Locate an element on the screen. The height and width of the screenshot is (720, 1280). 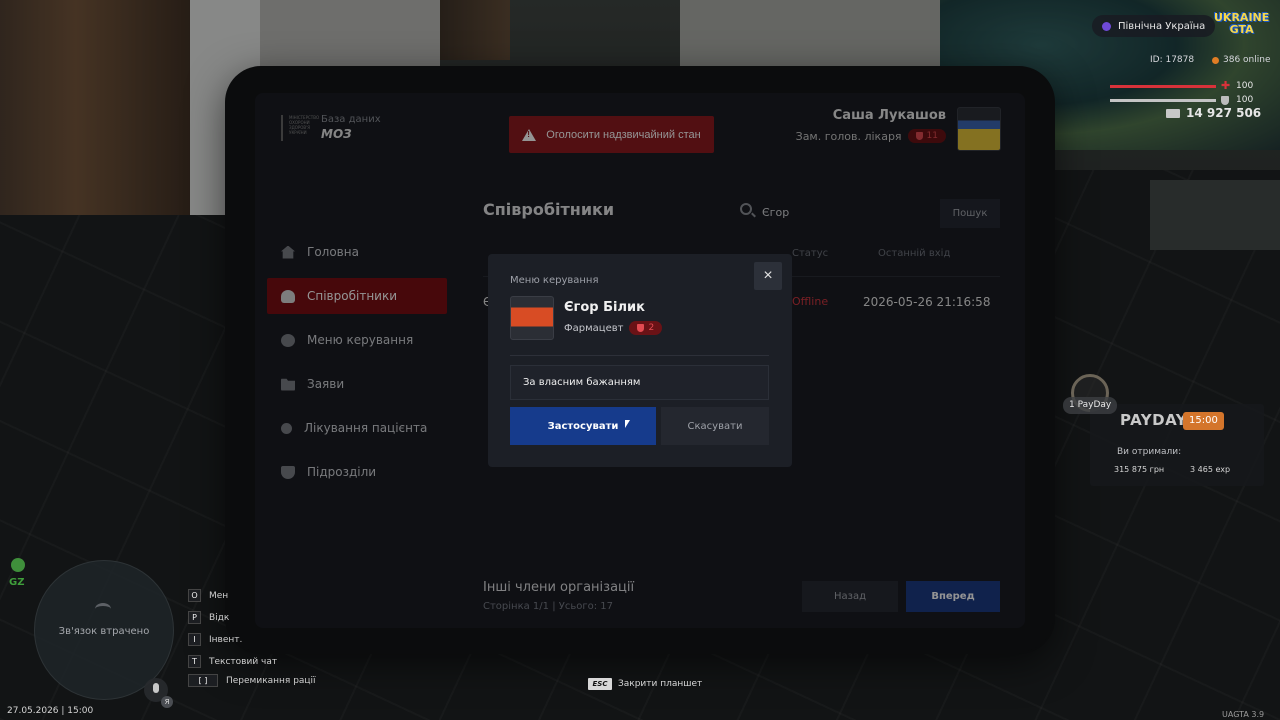
others-title: Інші члени організації is located at coordinates (559, 587).